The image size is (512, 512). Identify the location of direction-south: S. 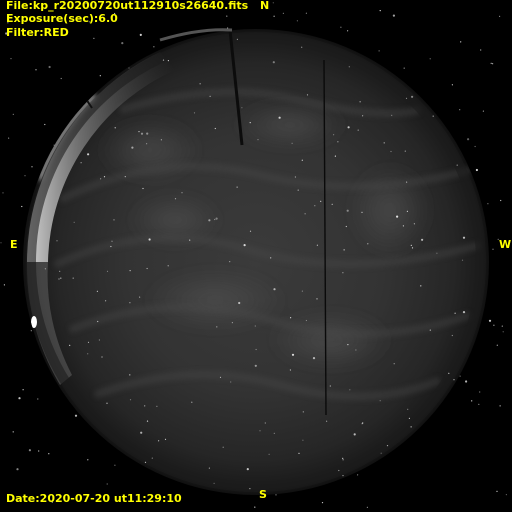
(263, 494).